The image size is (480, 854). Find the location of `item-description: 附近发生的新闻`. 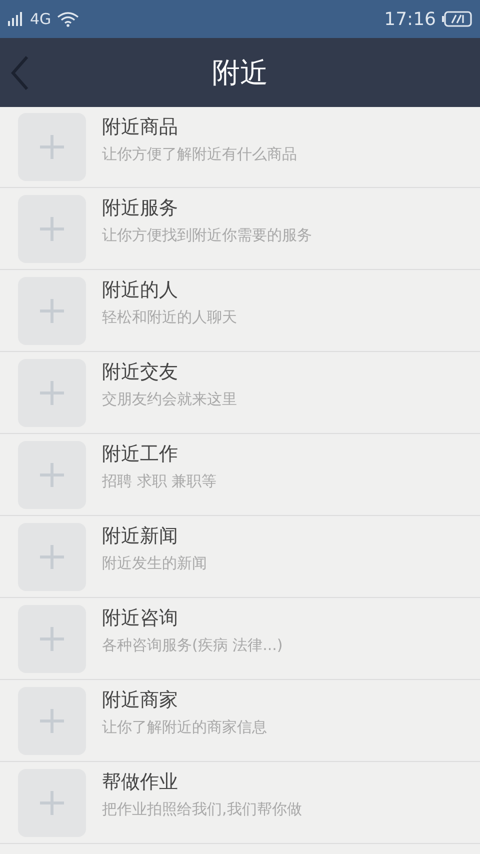

item-description: 附近发生的新闻 is located at coordinates (154, 563).